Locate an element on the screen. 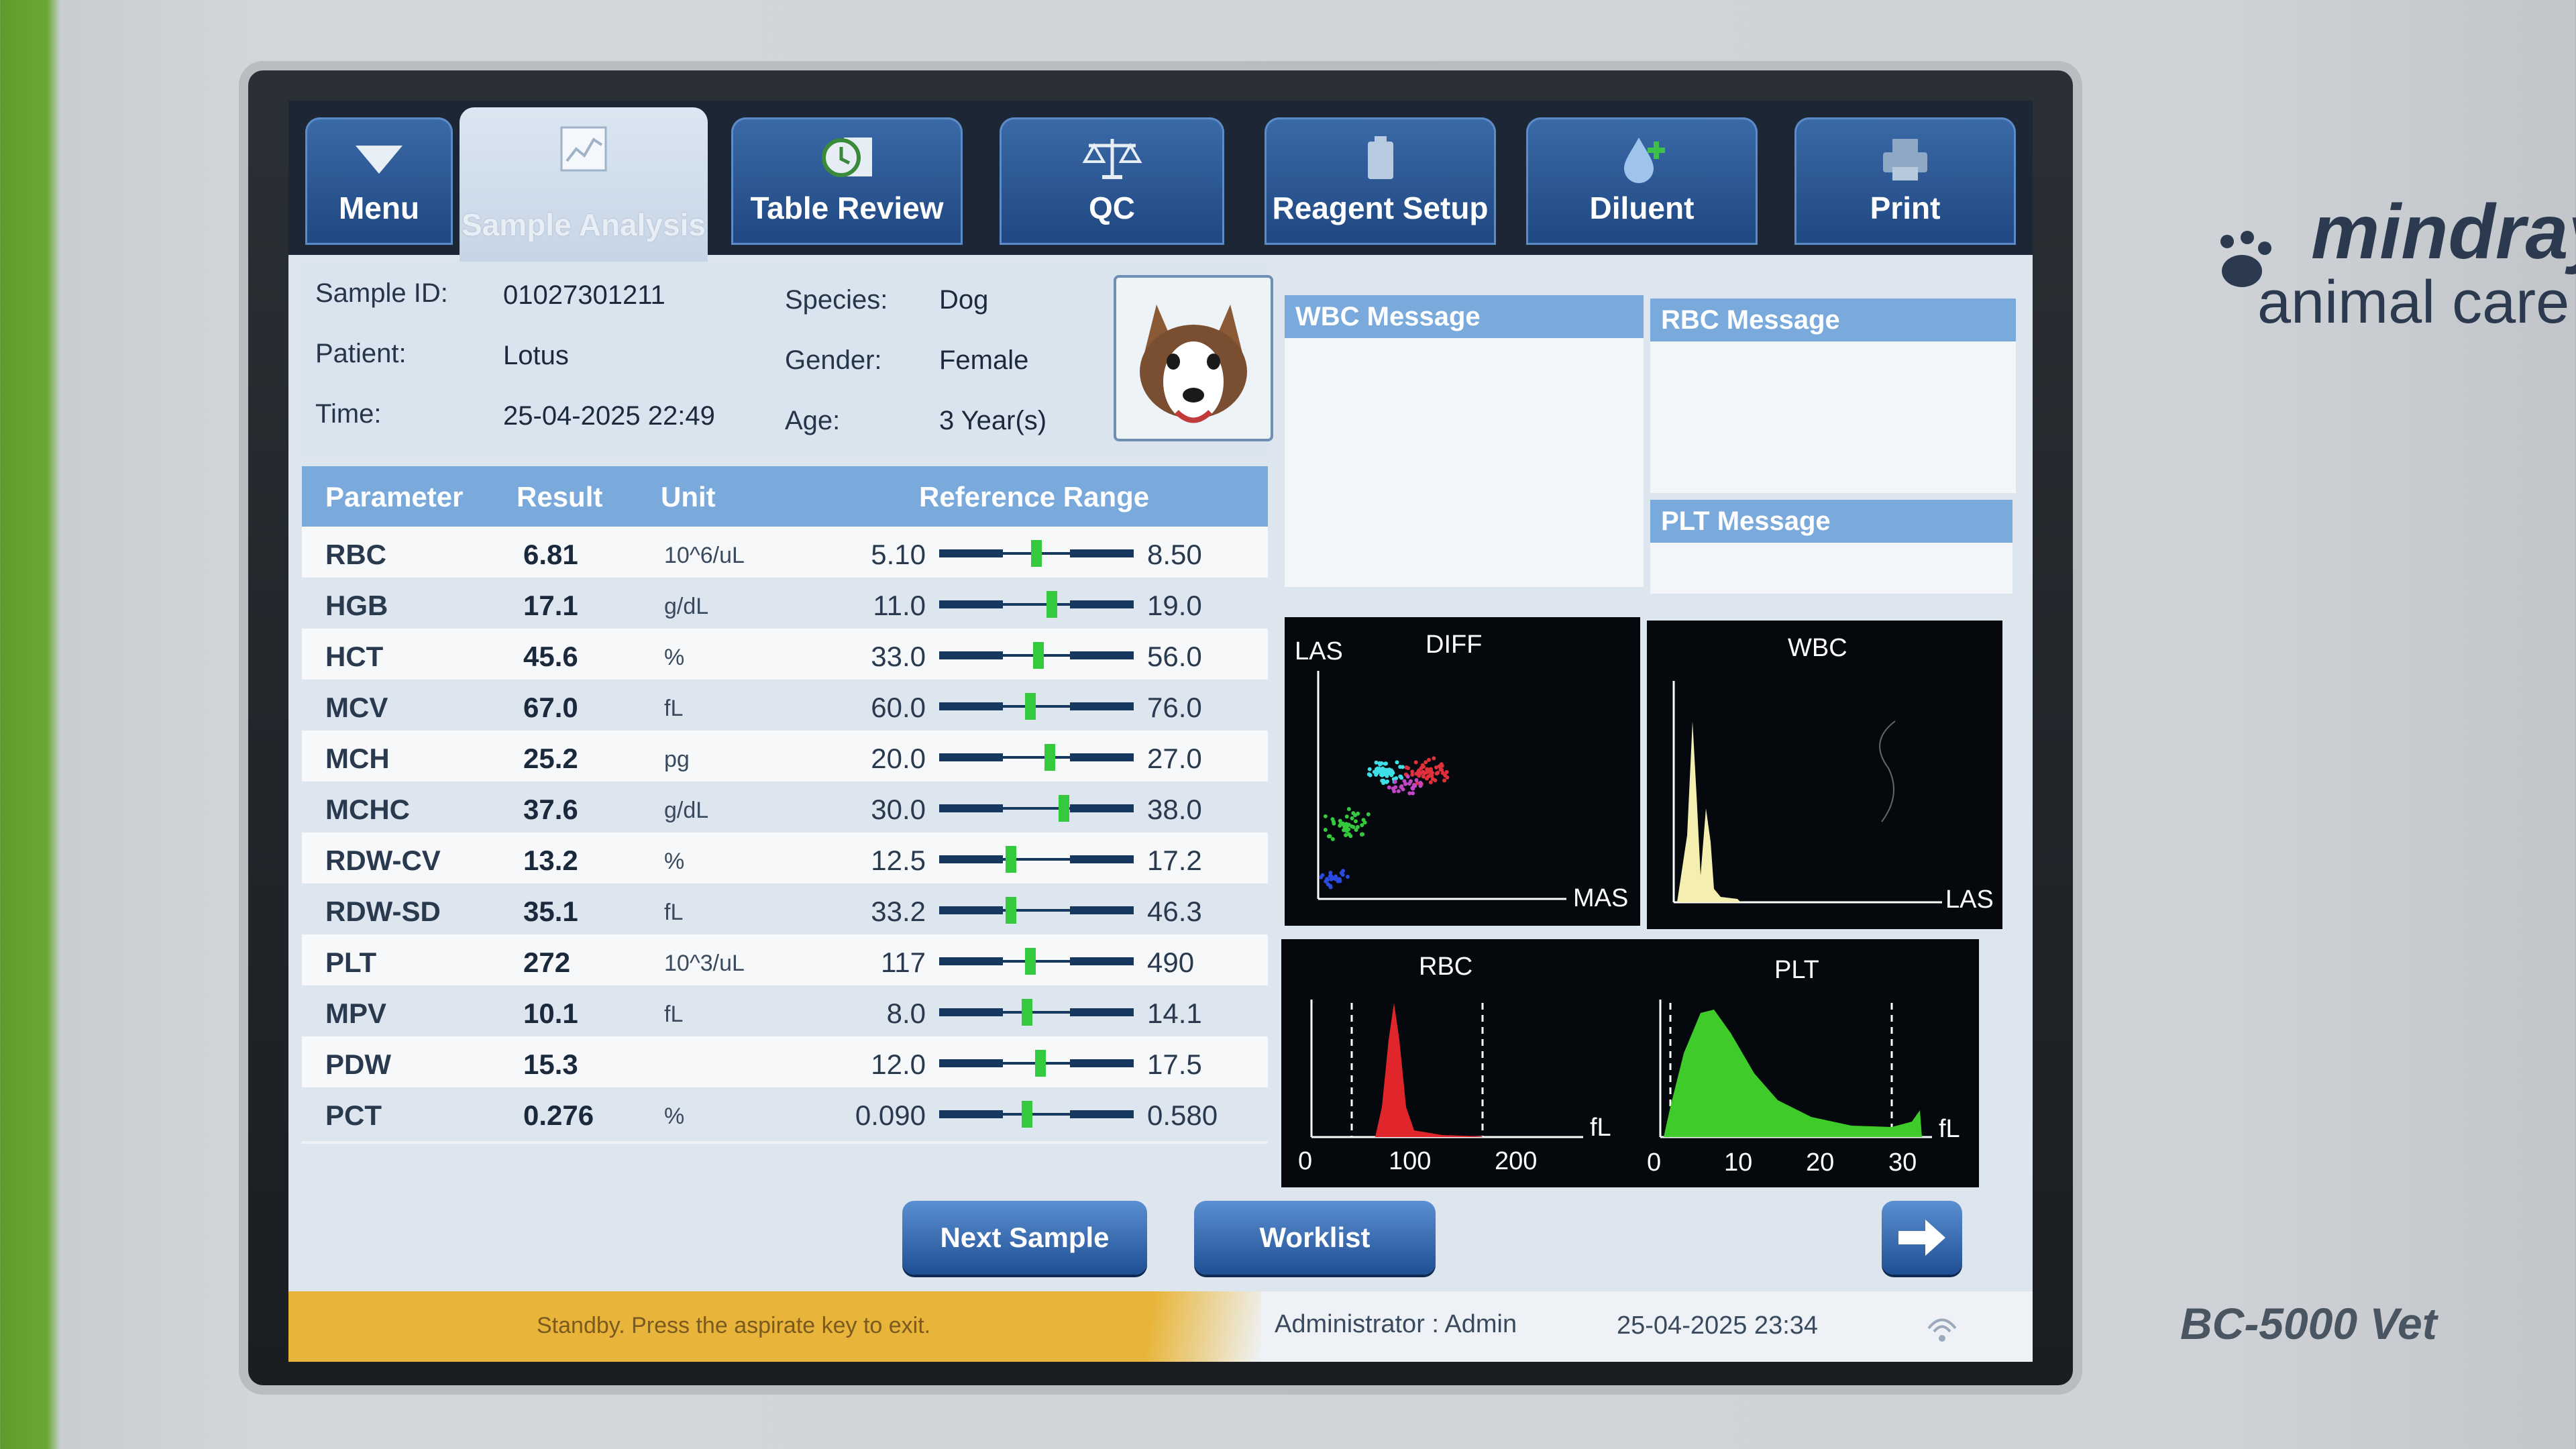 The height and width of the screenshot is (1449, 2576). worklist-button: Worklist is located at coordinates (1315, 1238).